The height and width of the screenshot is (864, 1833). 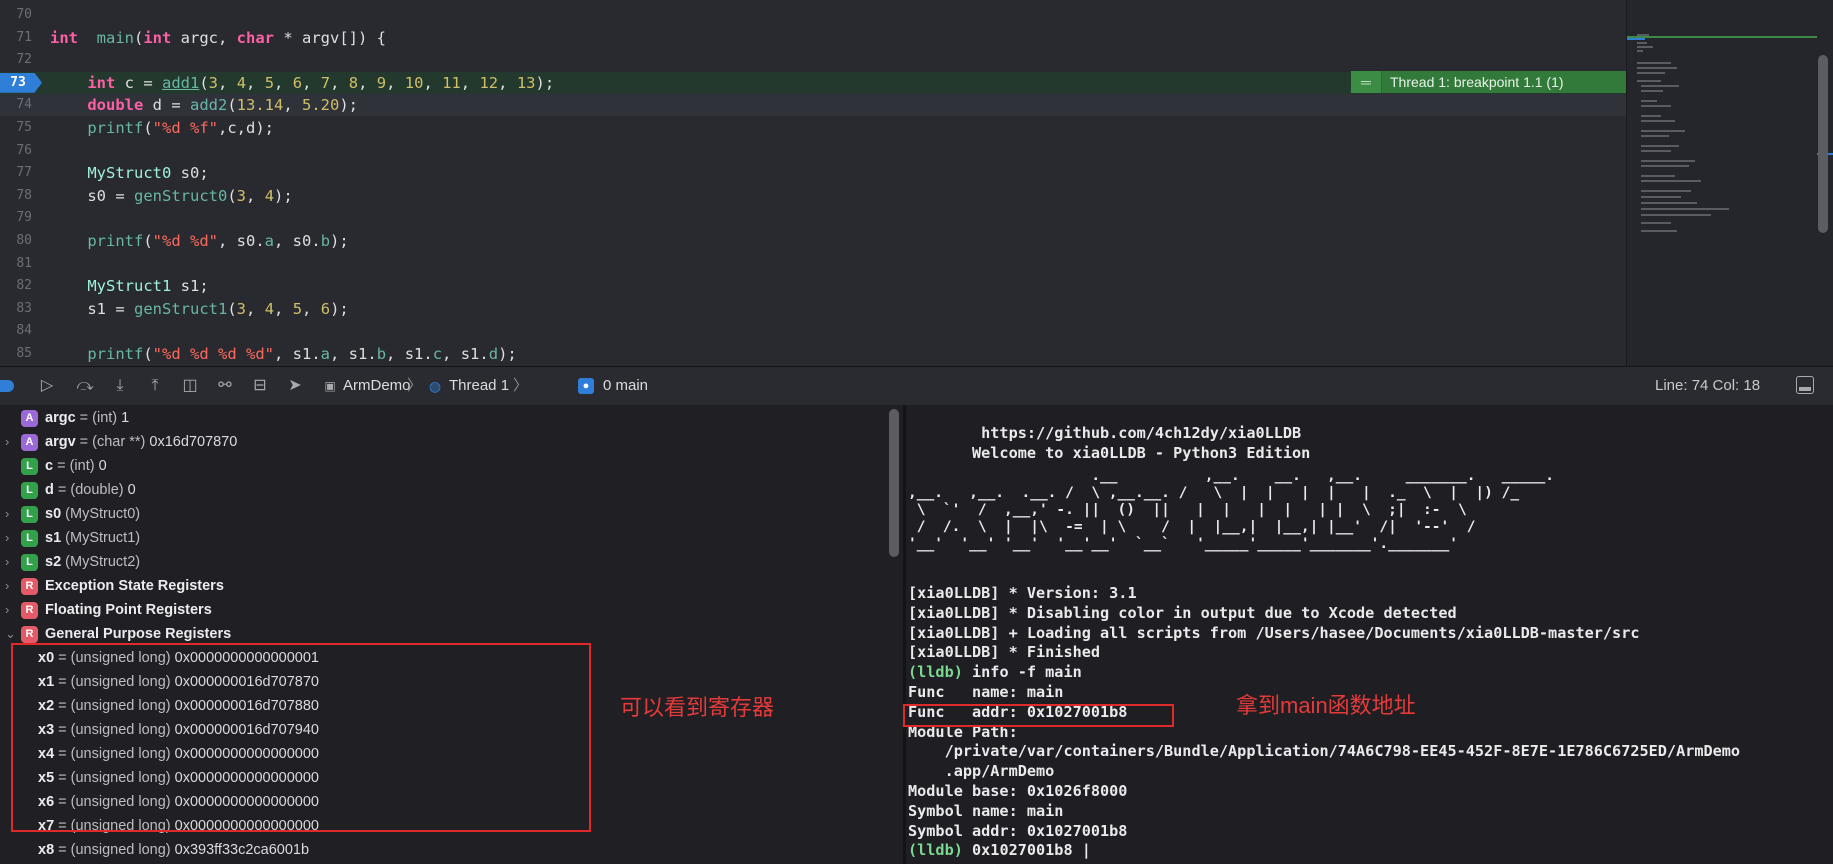 I want to click on line-number: 79, so click(x=24, y=218).